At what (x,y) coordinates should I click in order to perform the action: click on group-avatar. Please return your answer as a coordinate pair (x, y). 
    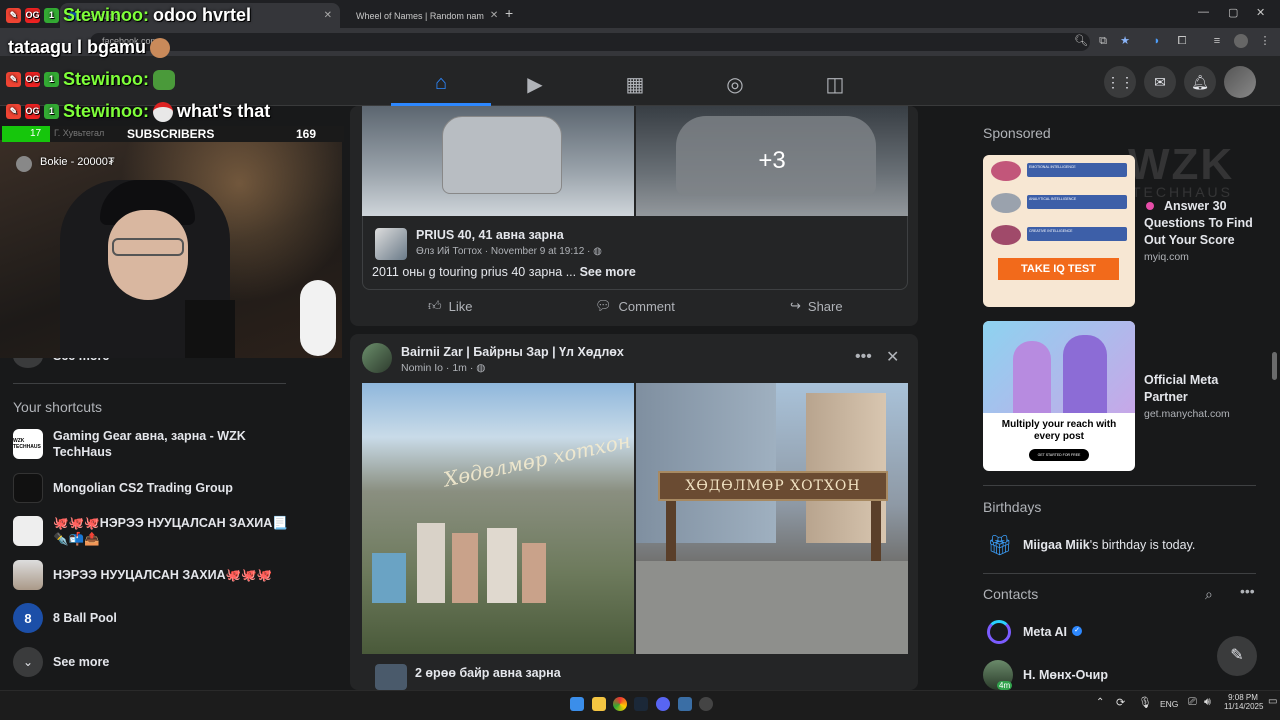
    Looking at the image, I should click on (377, 358).